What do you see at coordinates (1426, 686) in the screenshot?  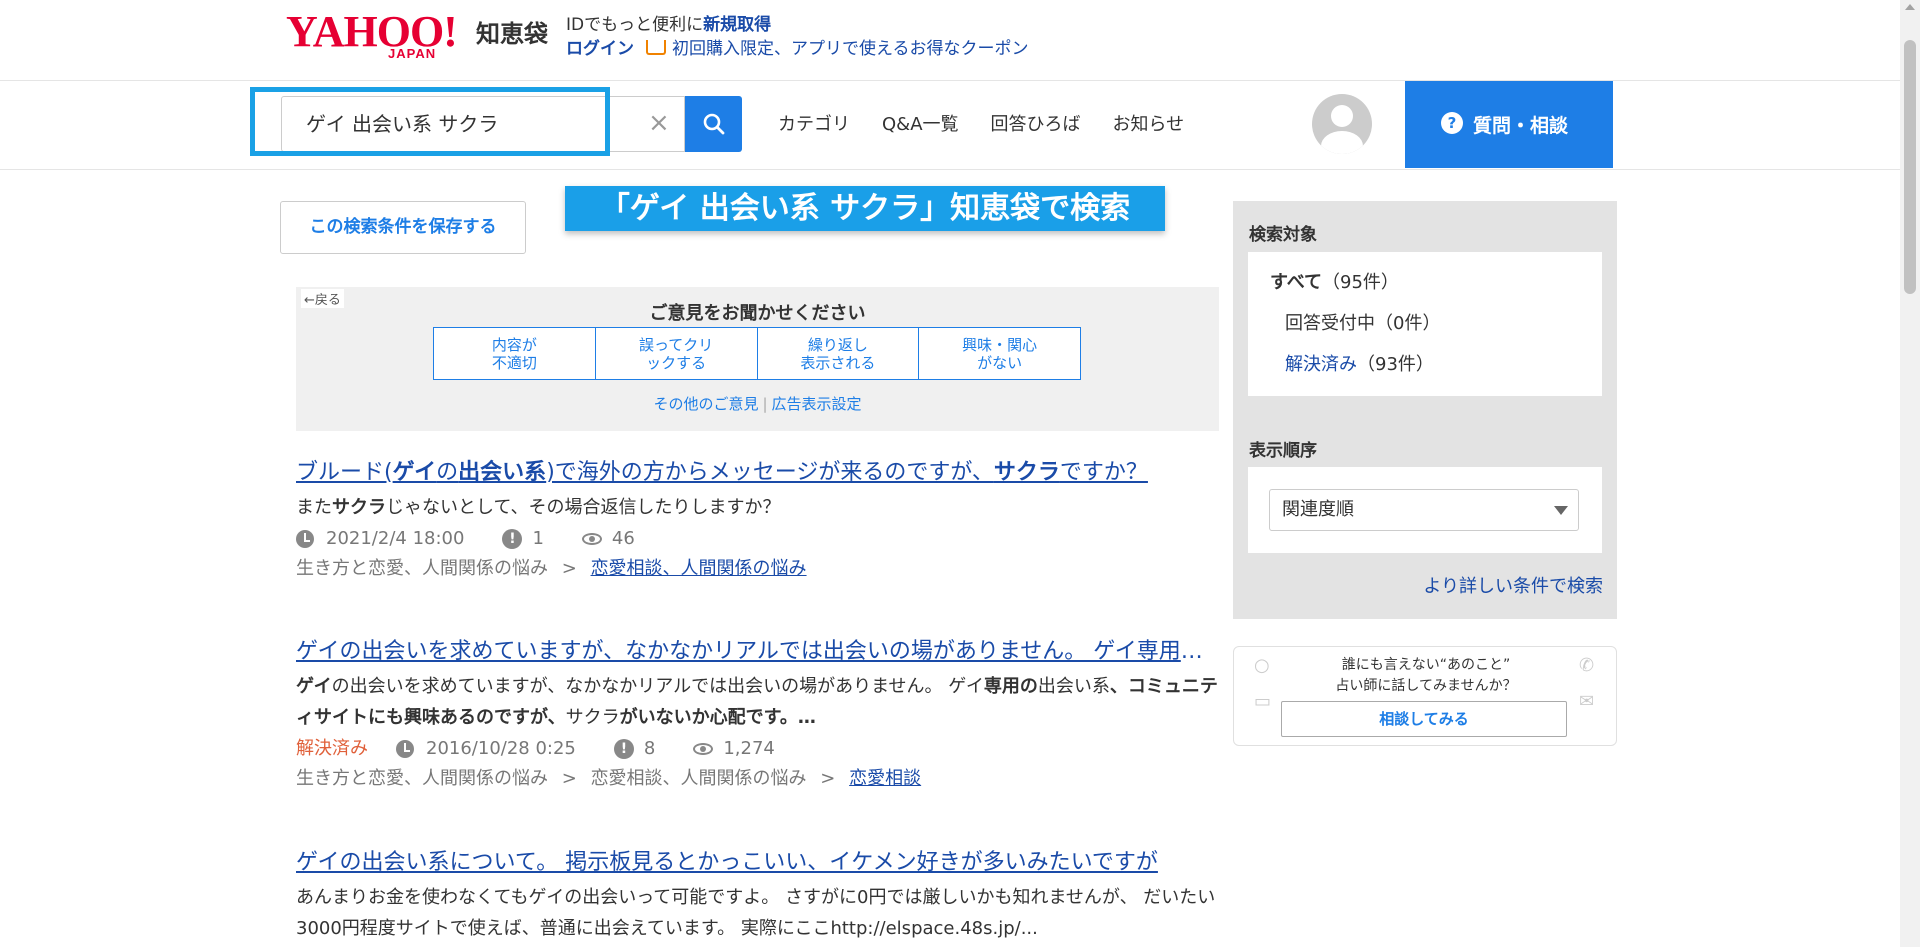 I see `fortune-line-2: 占い師に話してみませんか？` at bounding box center [1426, 686].